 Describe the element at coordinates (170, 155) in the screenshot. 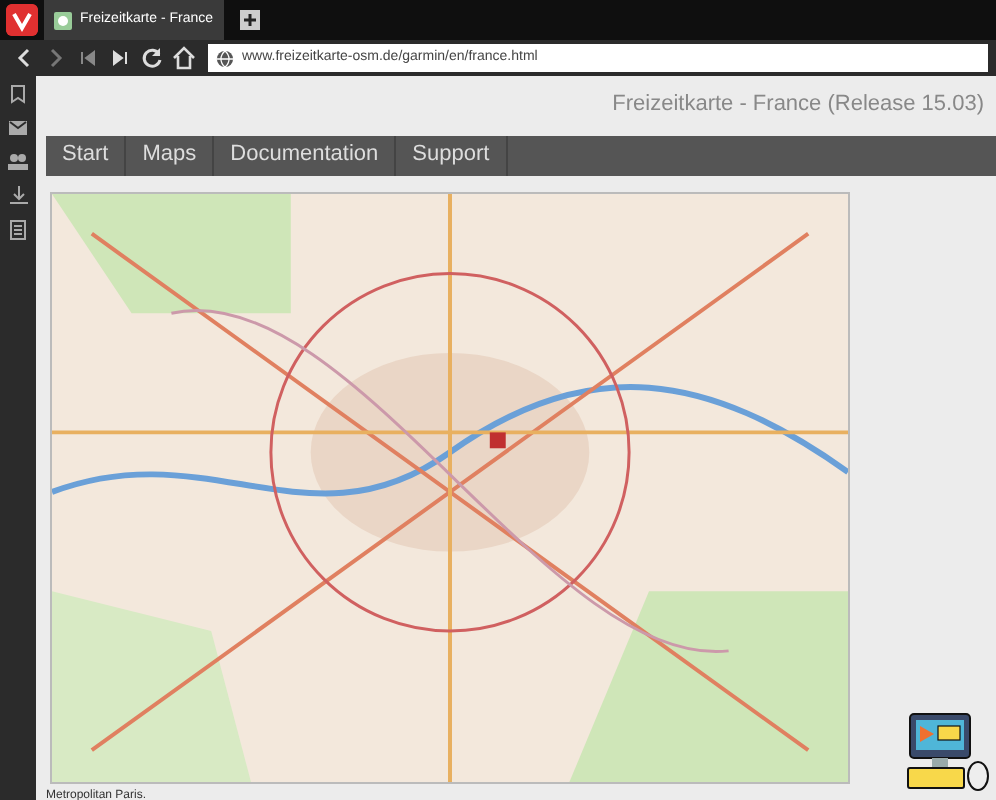

I see `menu-item: Maps` at that location.